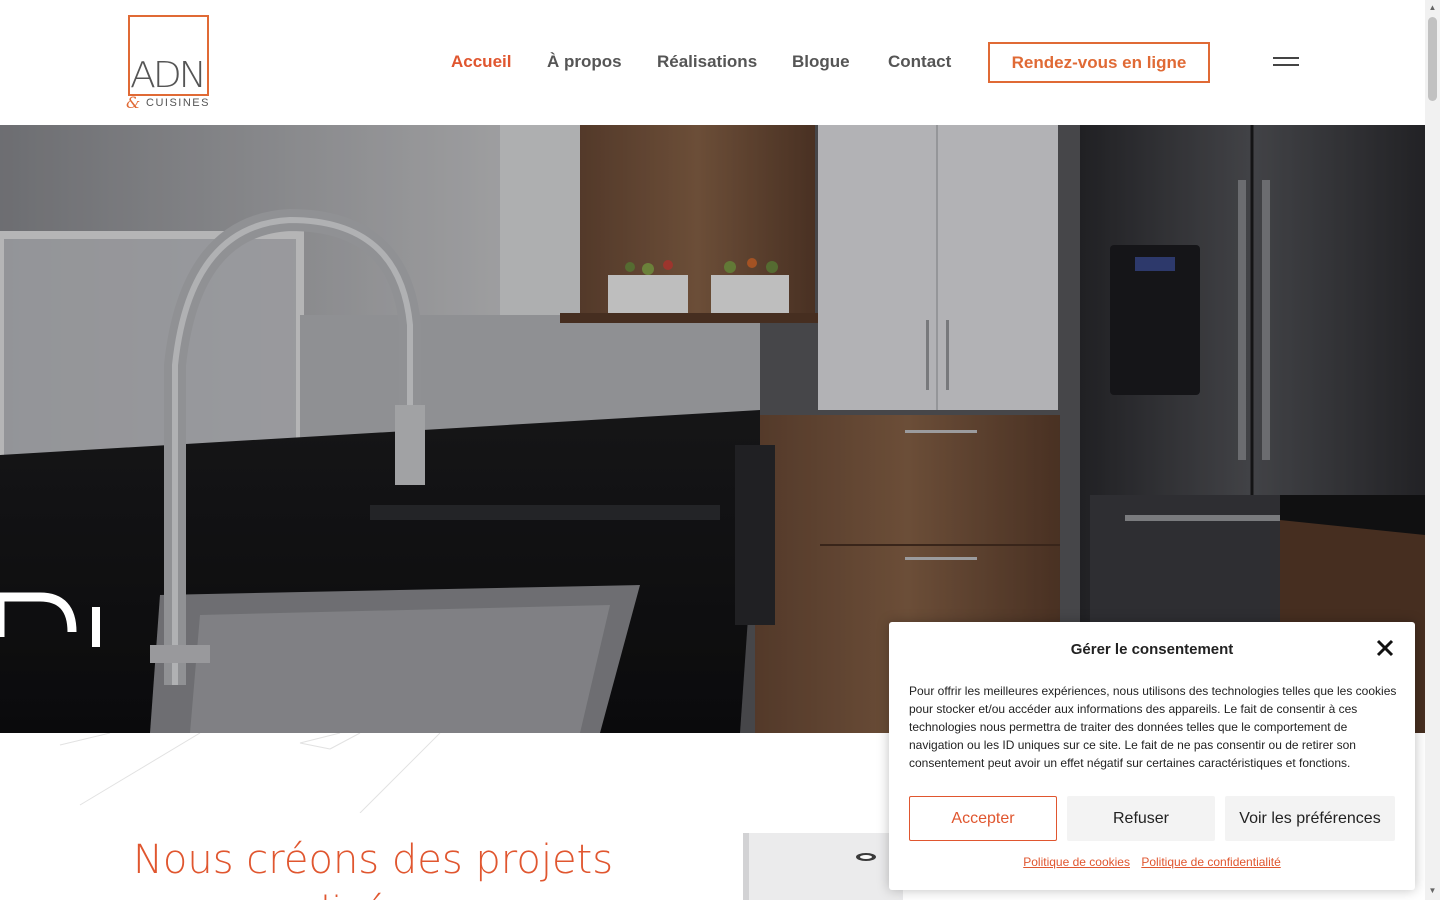 This screenshot has height=900, width=1440. Describe the element at coordinates (919, 62) in the screenshot. I see `nav-item-contact: Contact` at that location.